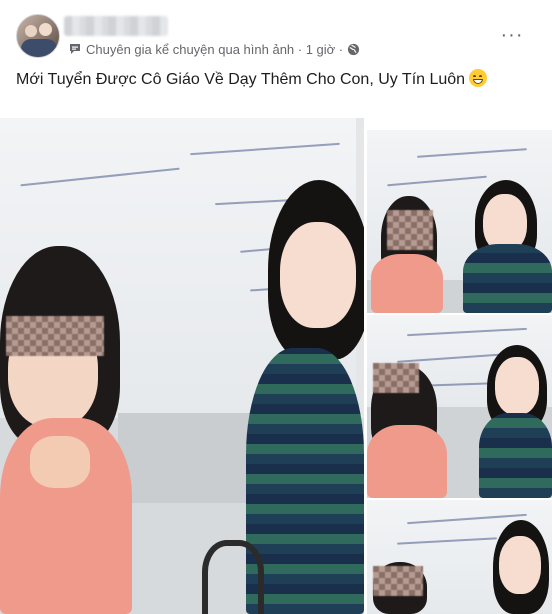 This screenshot has height=614, width=552. Describe the element at coordinates (38, 36) in the screenshot. I see `avatar` at that location.